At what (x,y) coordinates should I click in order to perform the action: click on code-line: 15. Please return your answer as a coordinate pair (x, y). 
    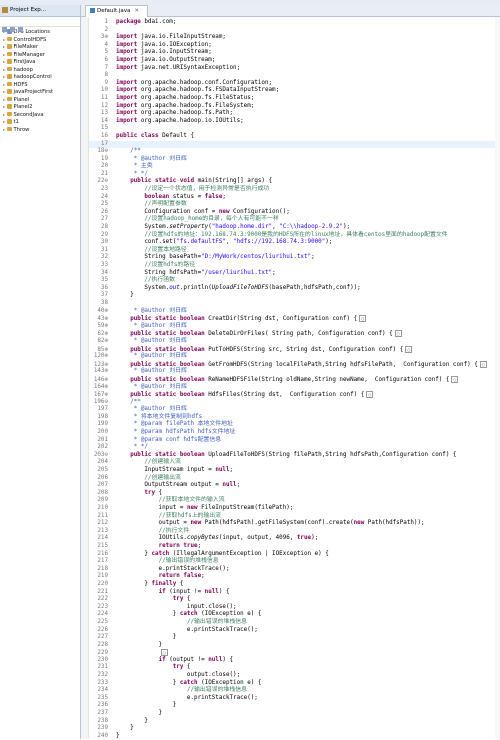
    Looking at the image, I should click on (292, 129).